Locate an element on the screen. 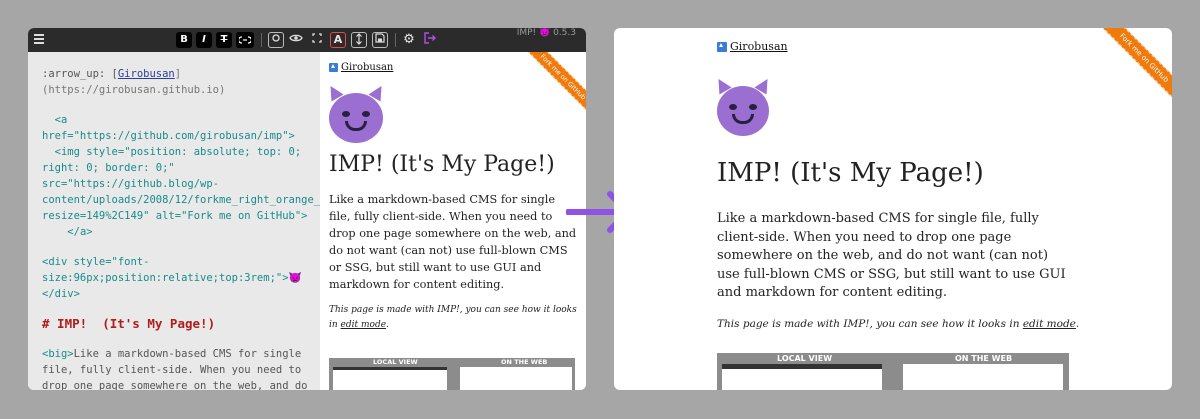  exit-icon is located at coordinates (430, 38).